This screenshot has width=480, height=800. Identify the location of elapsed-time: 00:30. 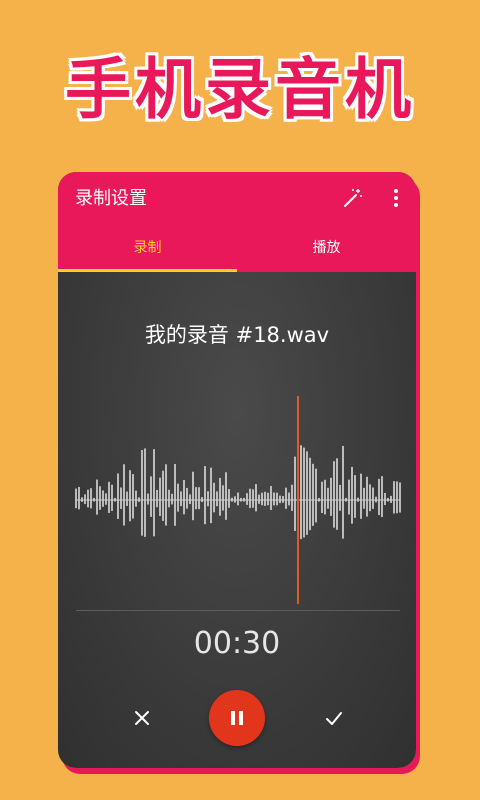
(237, 643).